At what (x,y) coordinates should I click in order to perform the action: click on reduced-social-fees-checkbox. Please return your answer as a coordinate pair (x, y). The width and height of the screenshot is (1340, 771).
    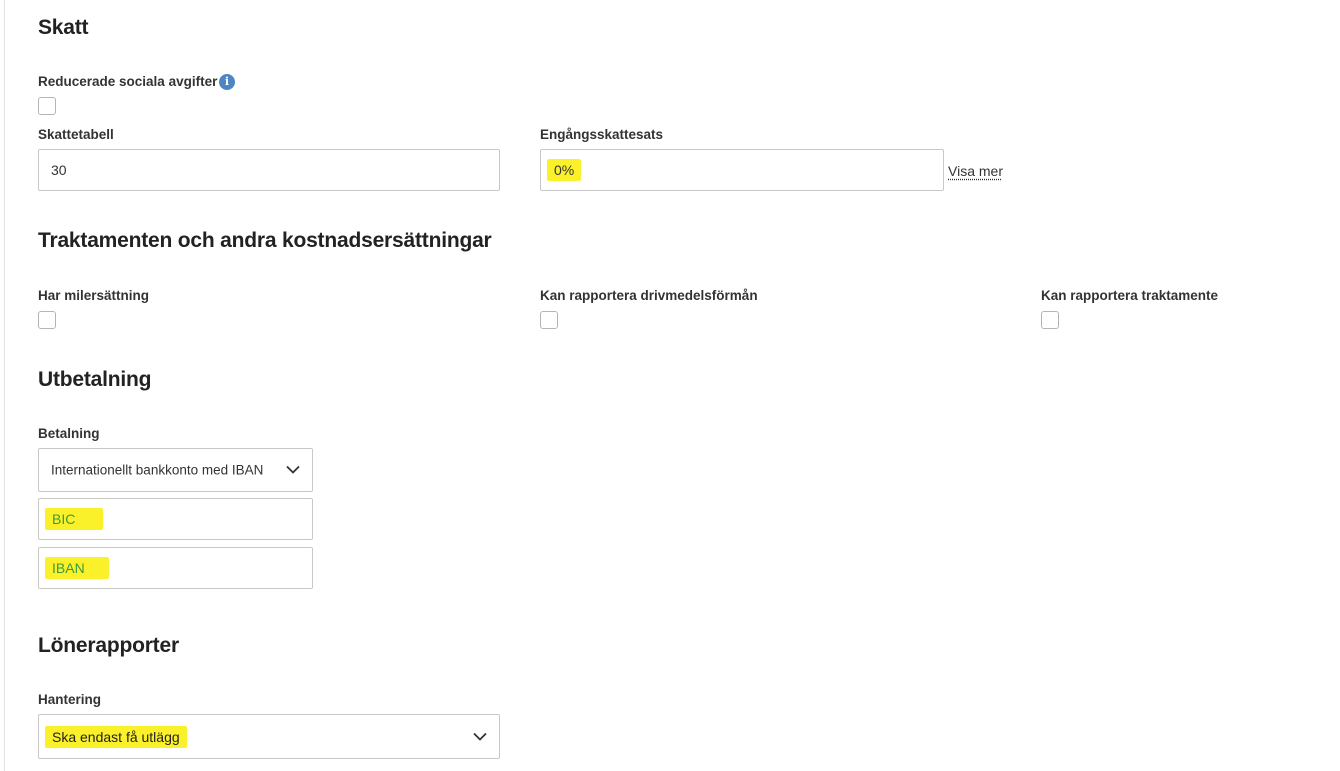
    Looking at the image, I should click on (47, 106).